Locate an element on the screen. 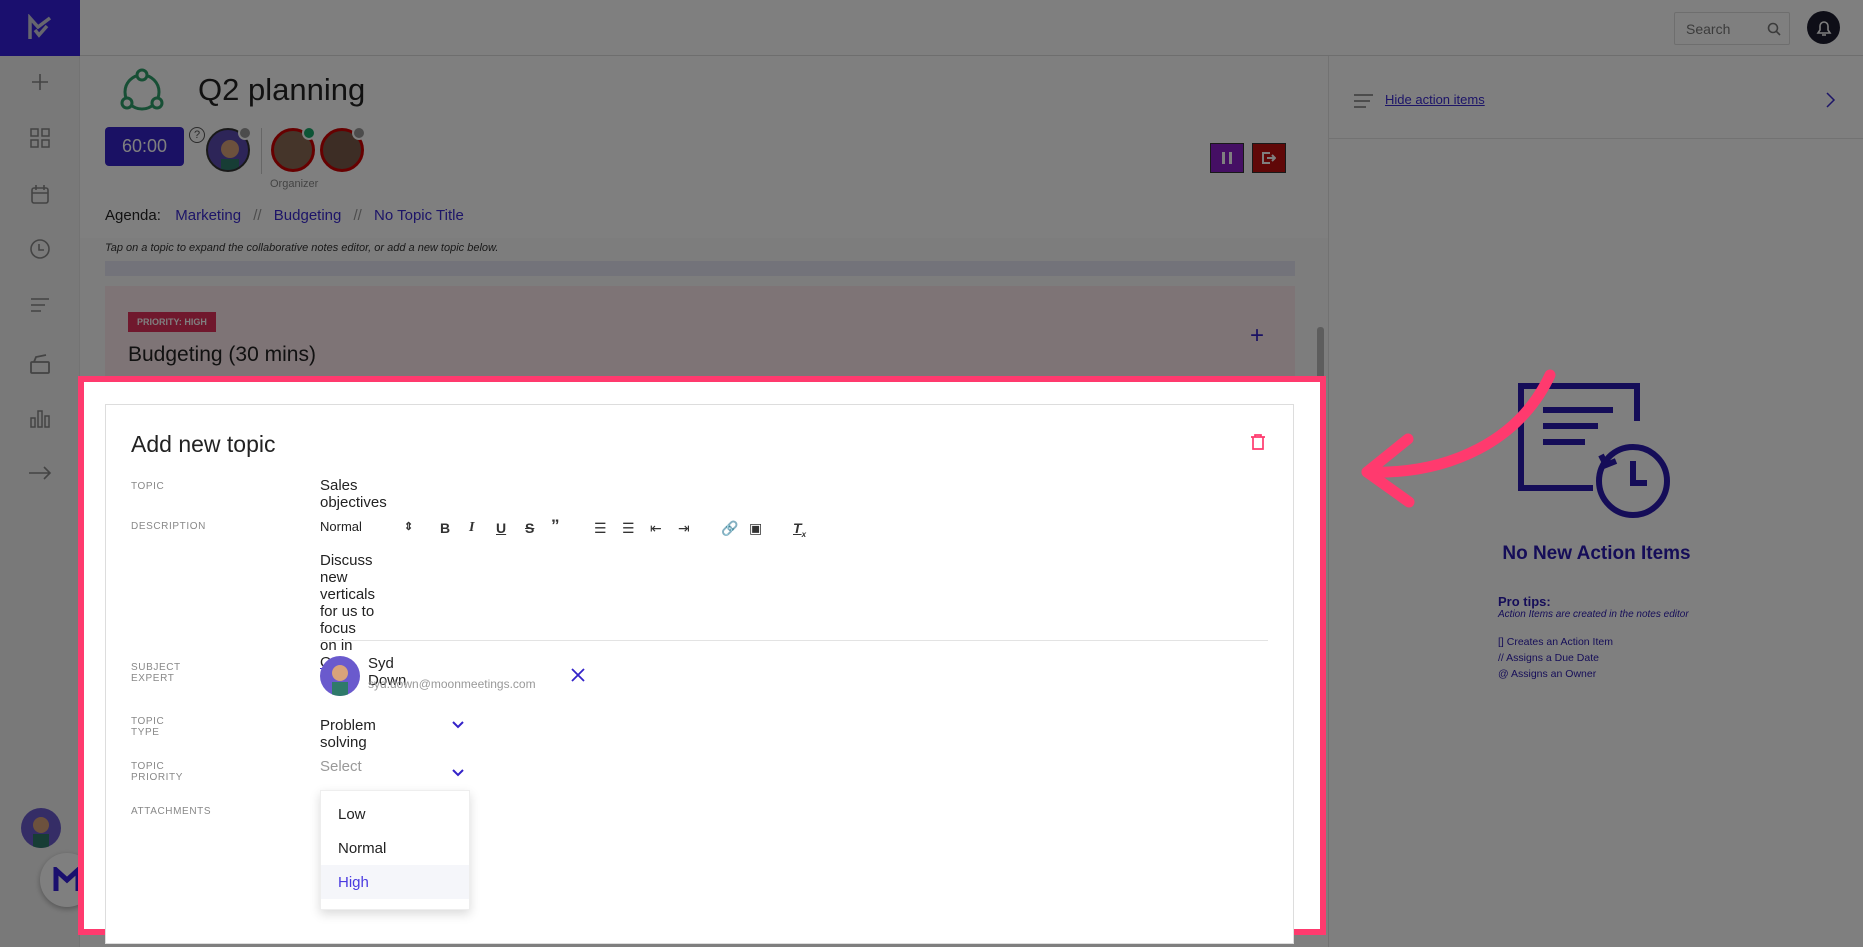 The width and height of the screenshot is (1863, 947). sidebar: 5 is located at coordinates (48, 473).